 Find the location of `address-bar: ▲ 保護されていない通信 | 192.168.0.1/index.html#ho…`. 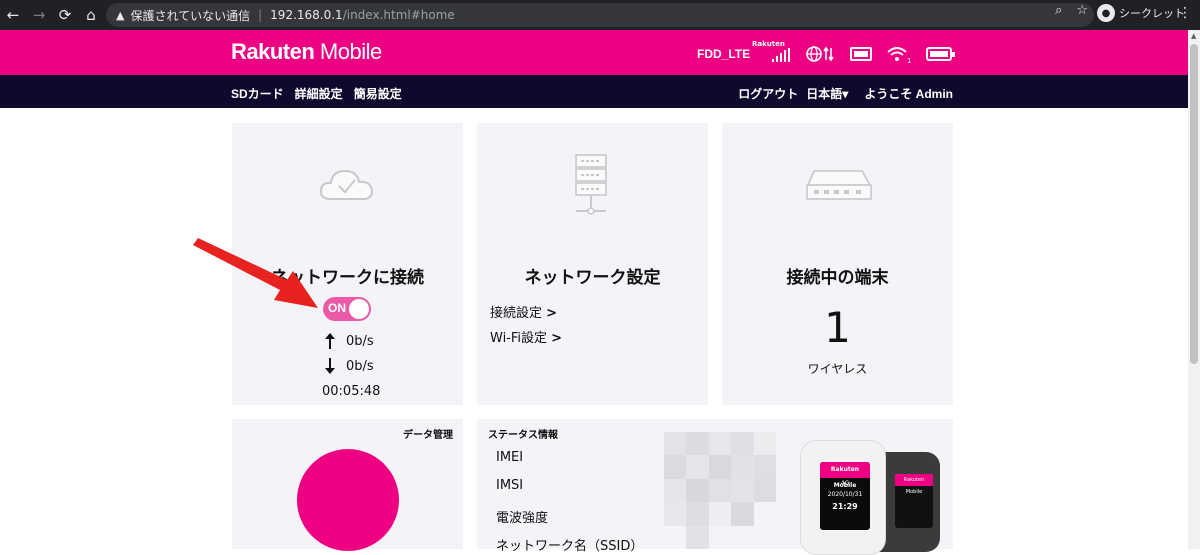

address-bar: ▲ 保護されていない通信 | 192.168.0.1/index.html#ho… is located at coordinates (600, 15).